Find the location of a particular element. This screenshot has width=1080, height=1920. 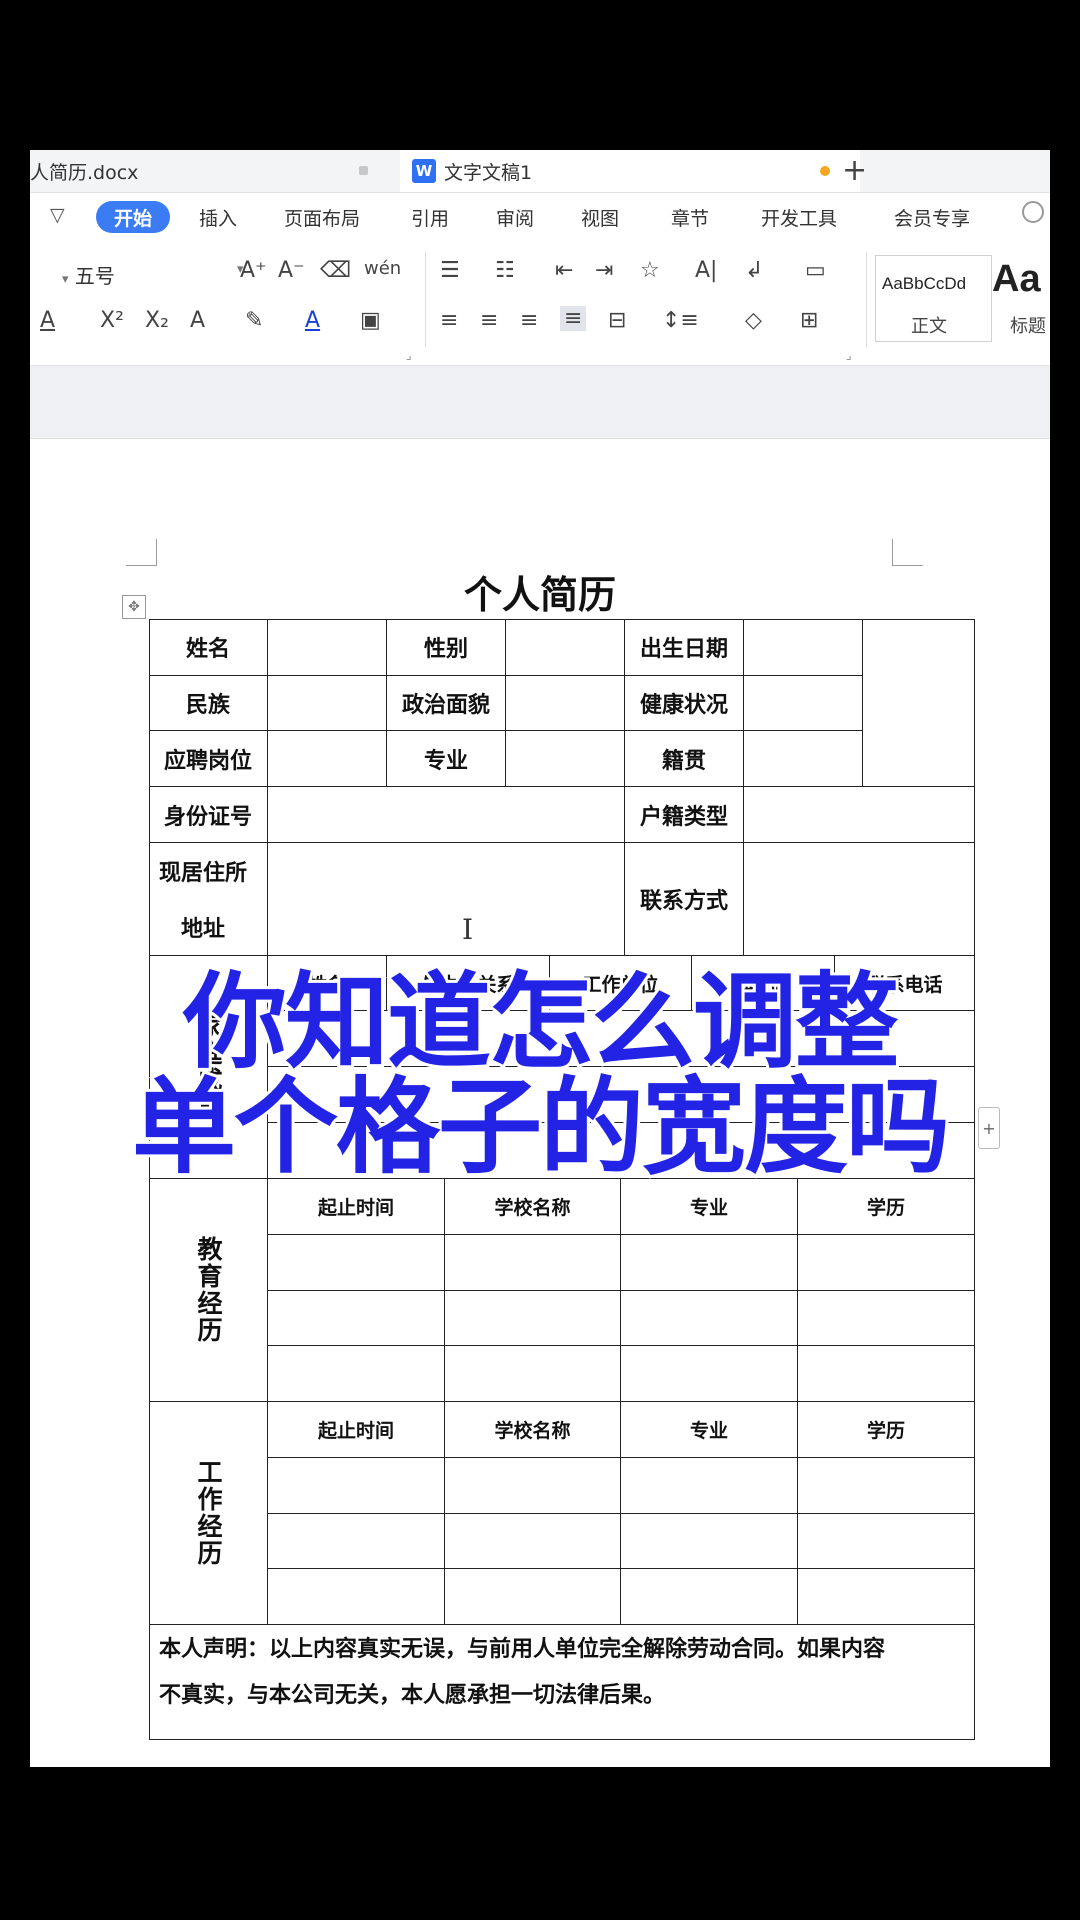

style-preview: AaBbCcDd is located at coordinates (924, 283).